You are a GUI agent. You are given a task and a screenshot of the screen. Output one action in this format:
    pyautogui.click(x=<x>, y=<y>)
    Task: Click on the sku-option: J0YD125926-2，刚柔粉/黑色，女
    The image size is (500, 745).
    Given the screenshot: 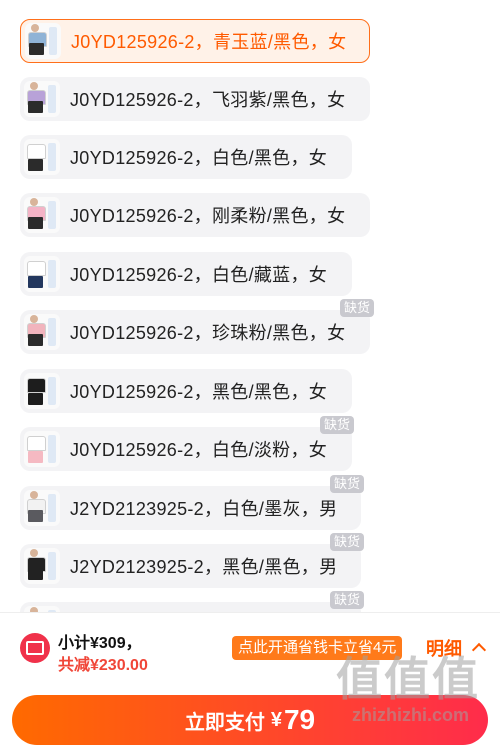 What is the action you would take?
    pyautogui.click(x=195, y=215)
    